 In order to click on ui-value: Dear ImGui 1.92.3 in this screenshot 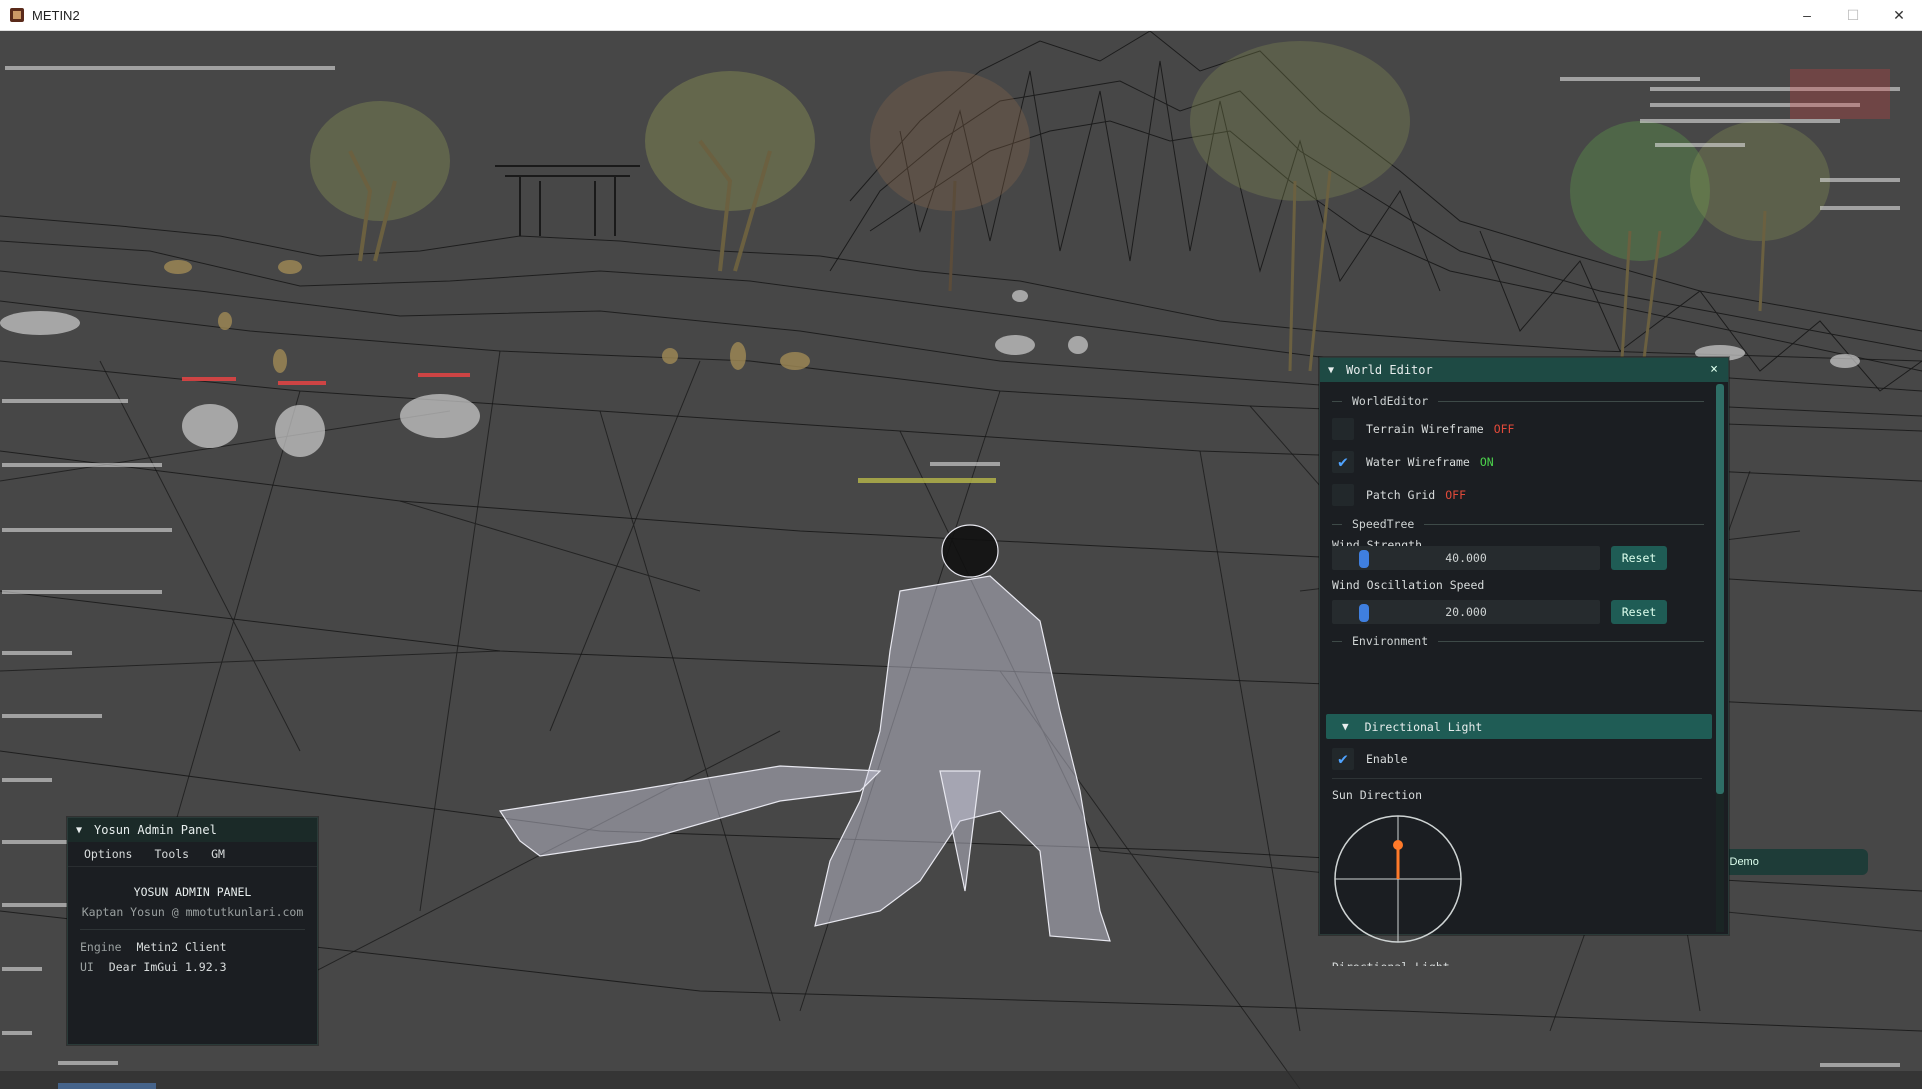, I will do `click(167, 967)`.